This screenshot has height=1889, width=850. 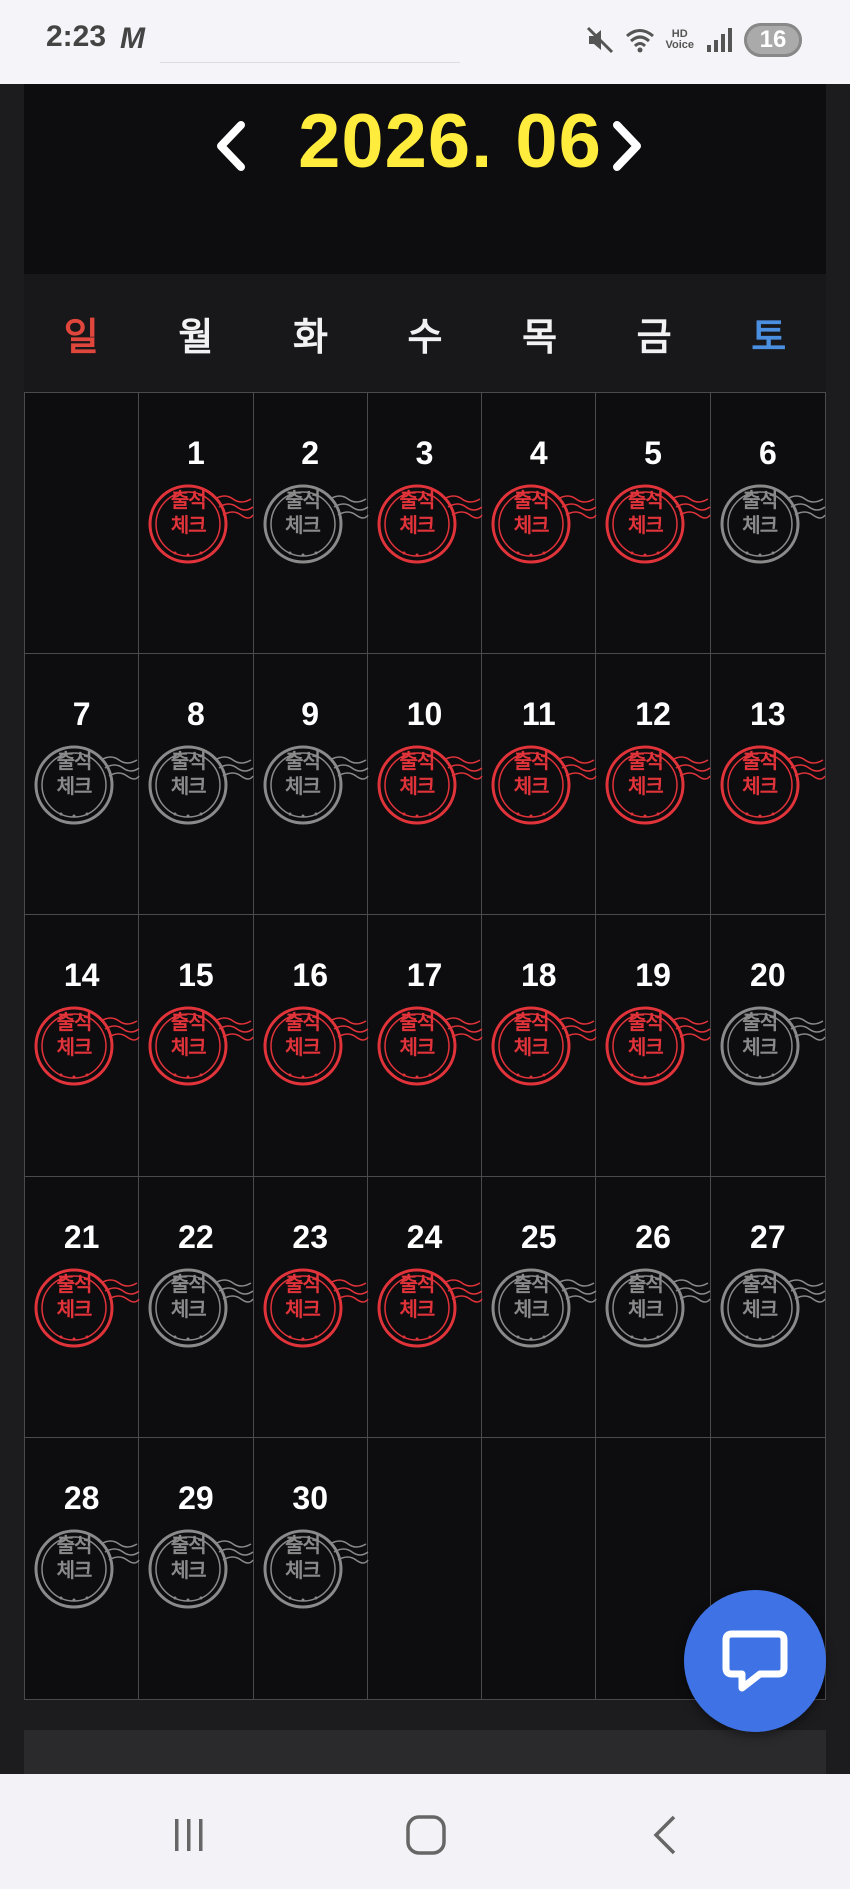 I want to click on day-number: 25, so click(x=538, y=1236).